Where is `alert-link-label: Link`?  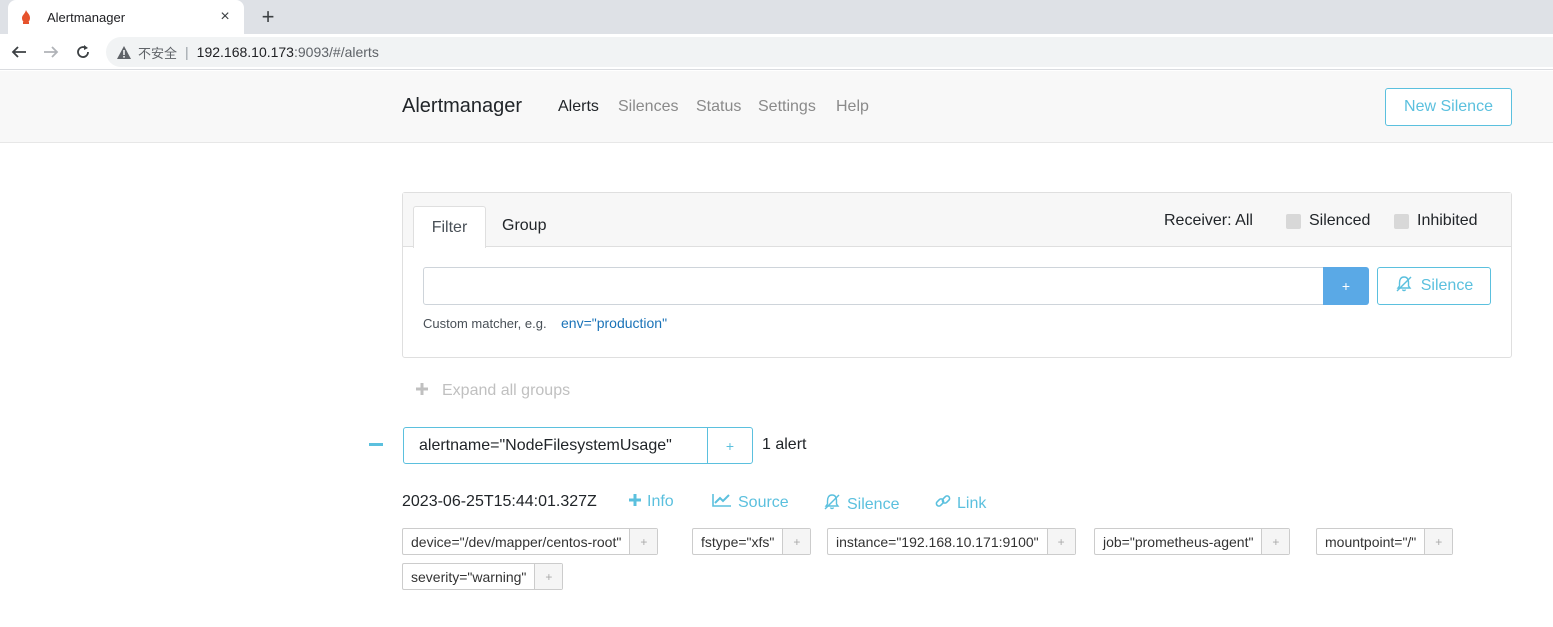 alert-link-label: Link is located at coordinates (972, 503).